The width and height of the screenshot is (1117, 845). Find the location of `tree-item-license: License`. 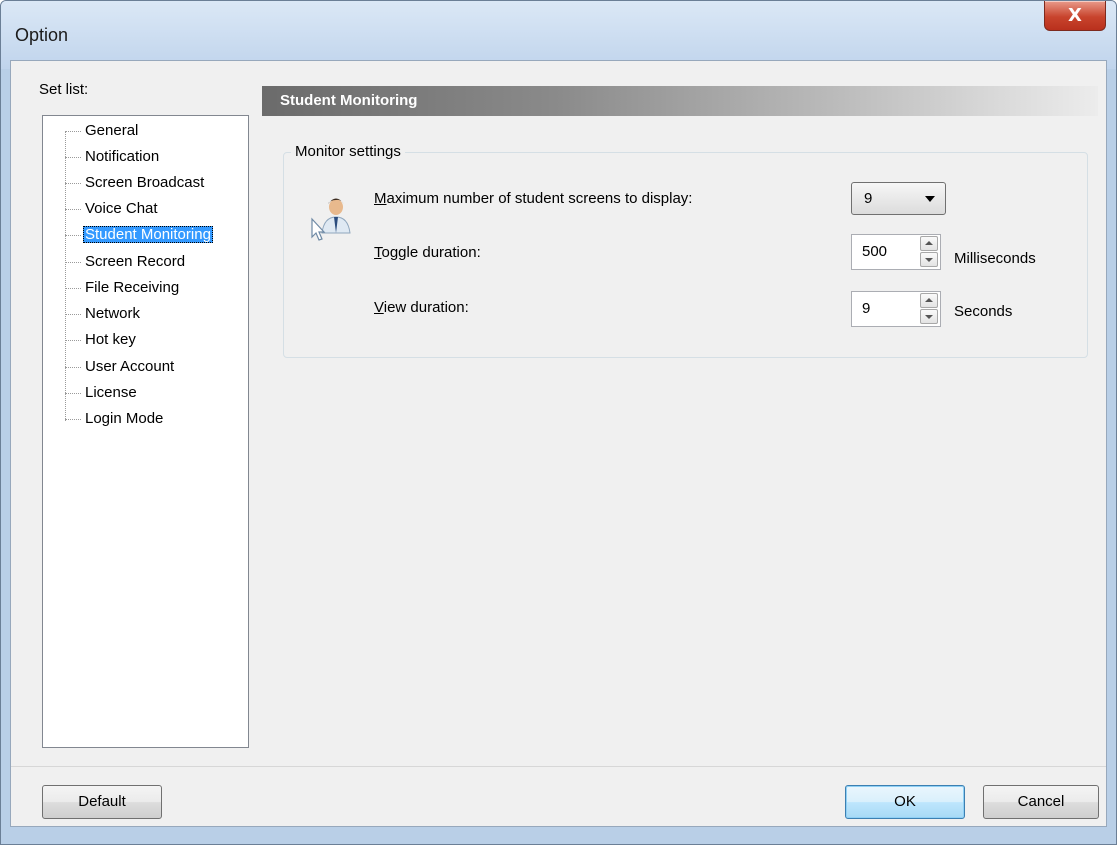

tree-item-license: License is located at coordinates (102, 393).